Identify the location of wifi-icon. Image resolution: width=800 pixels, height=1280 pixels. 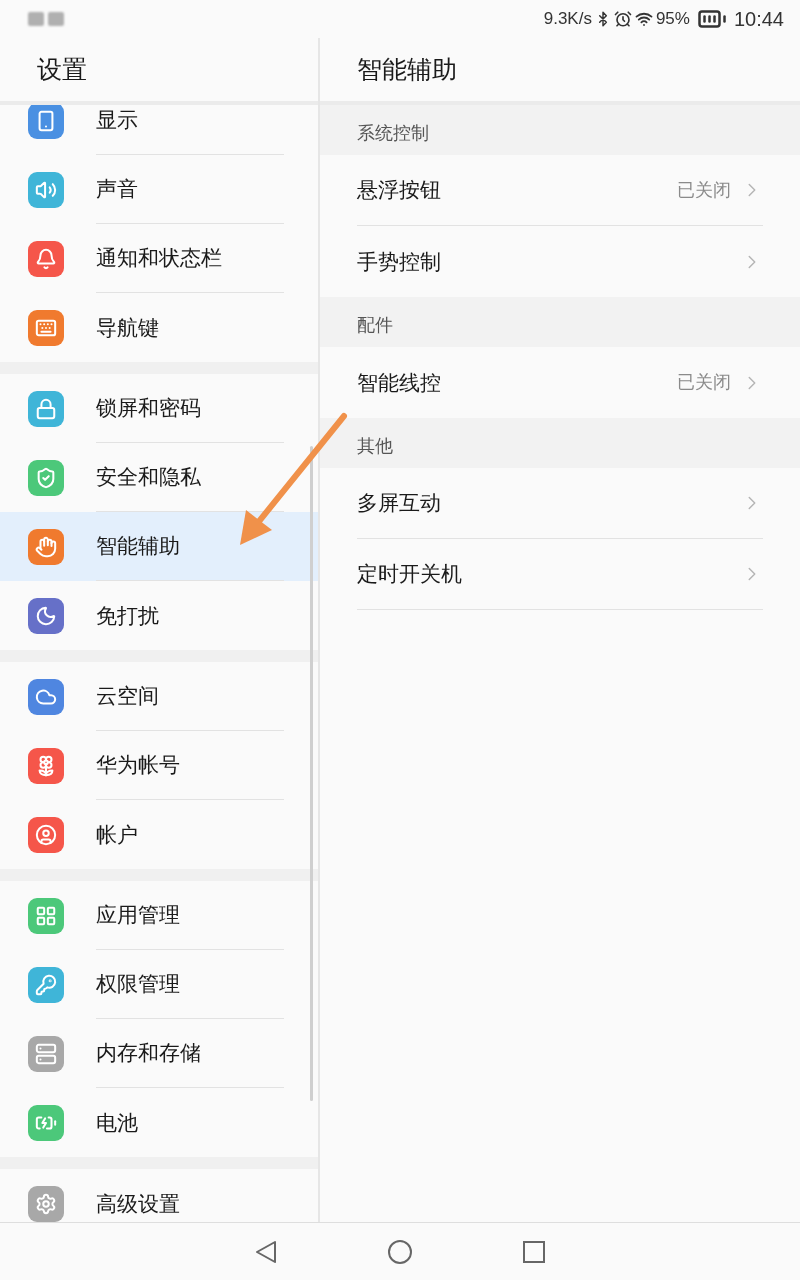
(643, 19).